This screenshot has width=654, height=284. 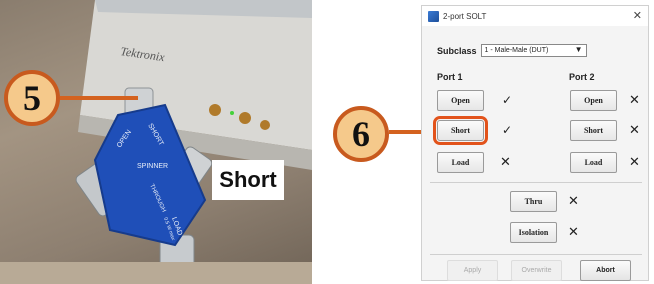 What do you see at coordinates (460, 100) in the screenshot?
I see `port1-open-button: Open` at bounding box center [460, 100].